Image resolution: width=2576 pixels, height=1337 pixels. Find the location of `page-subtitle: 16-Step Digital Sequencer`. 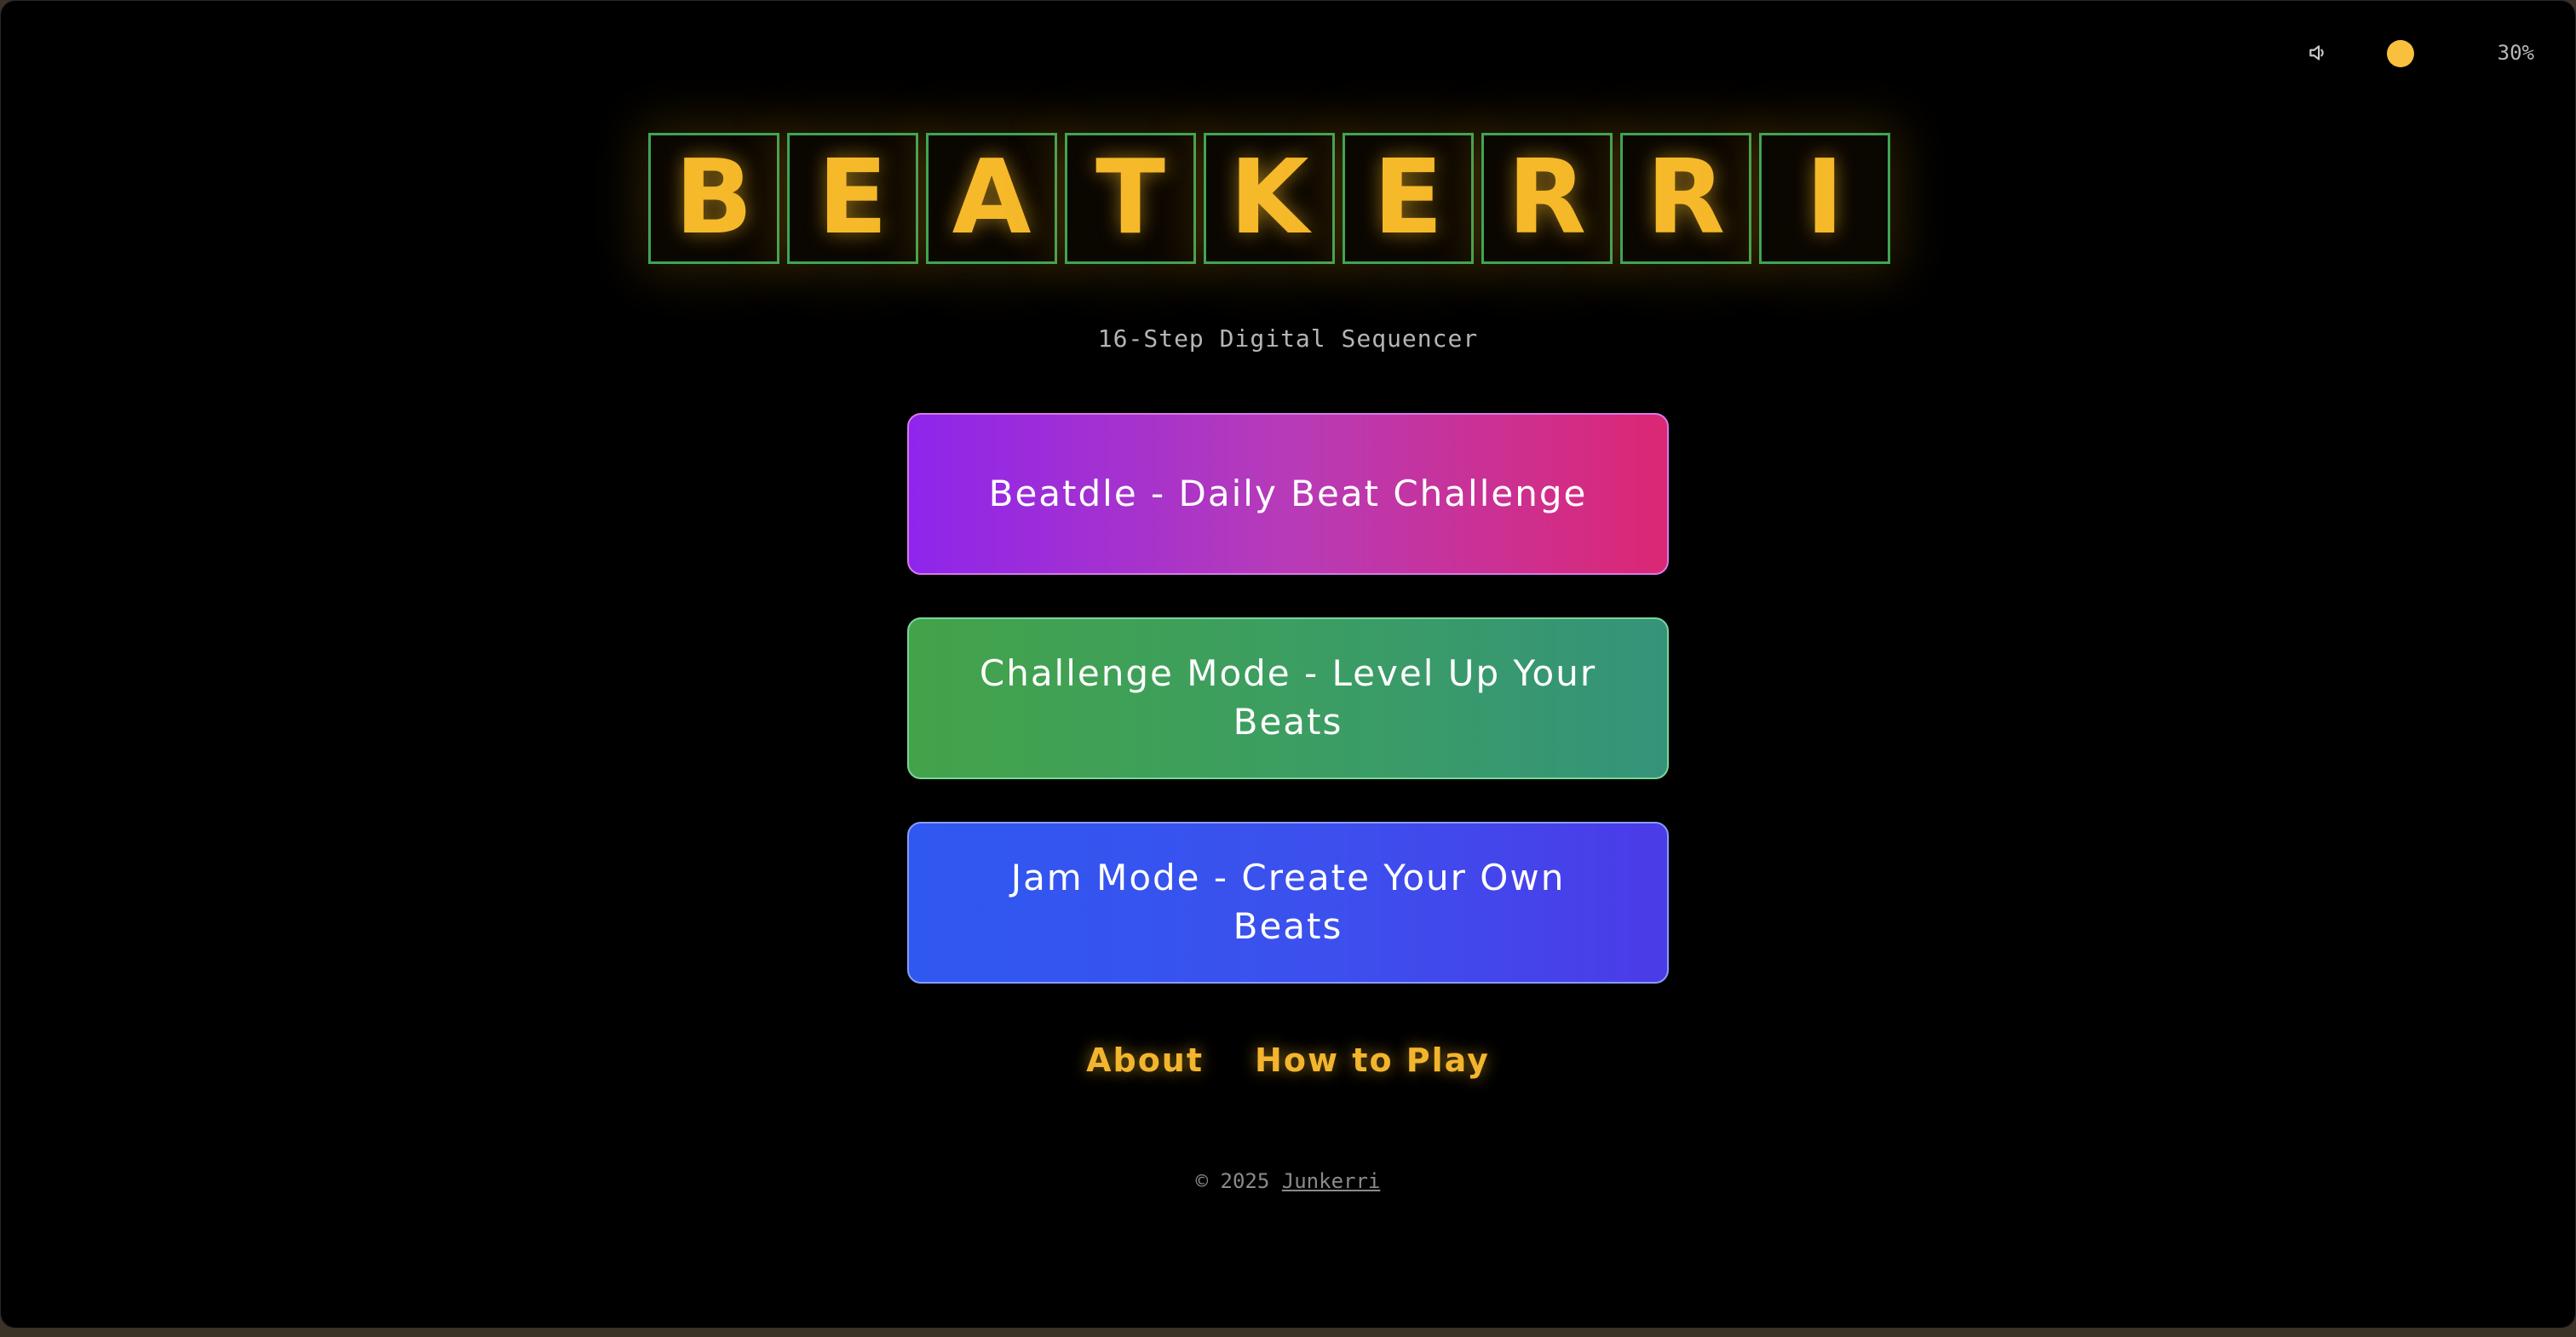

page-subtitle: 16-Step Digital Sequencer is located at coordinates (1288, 339).